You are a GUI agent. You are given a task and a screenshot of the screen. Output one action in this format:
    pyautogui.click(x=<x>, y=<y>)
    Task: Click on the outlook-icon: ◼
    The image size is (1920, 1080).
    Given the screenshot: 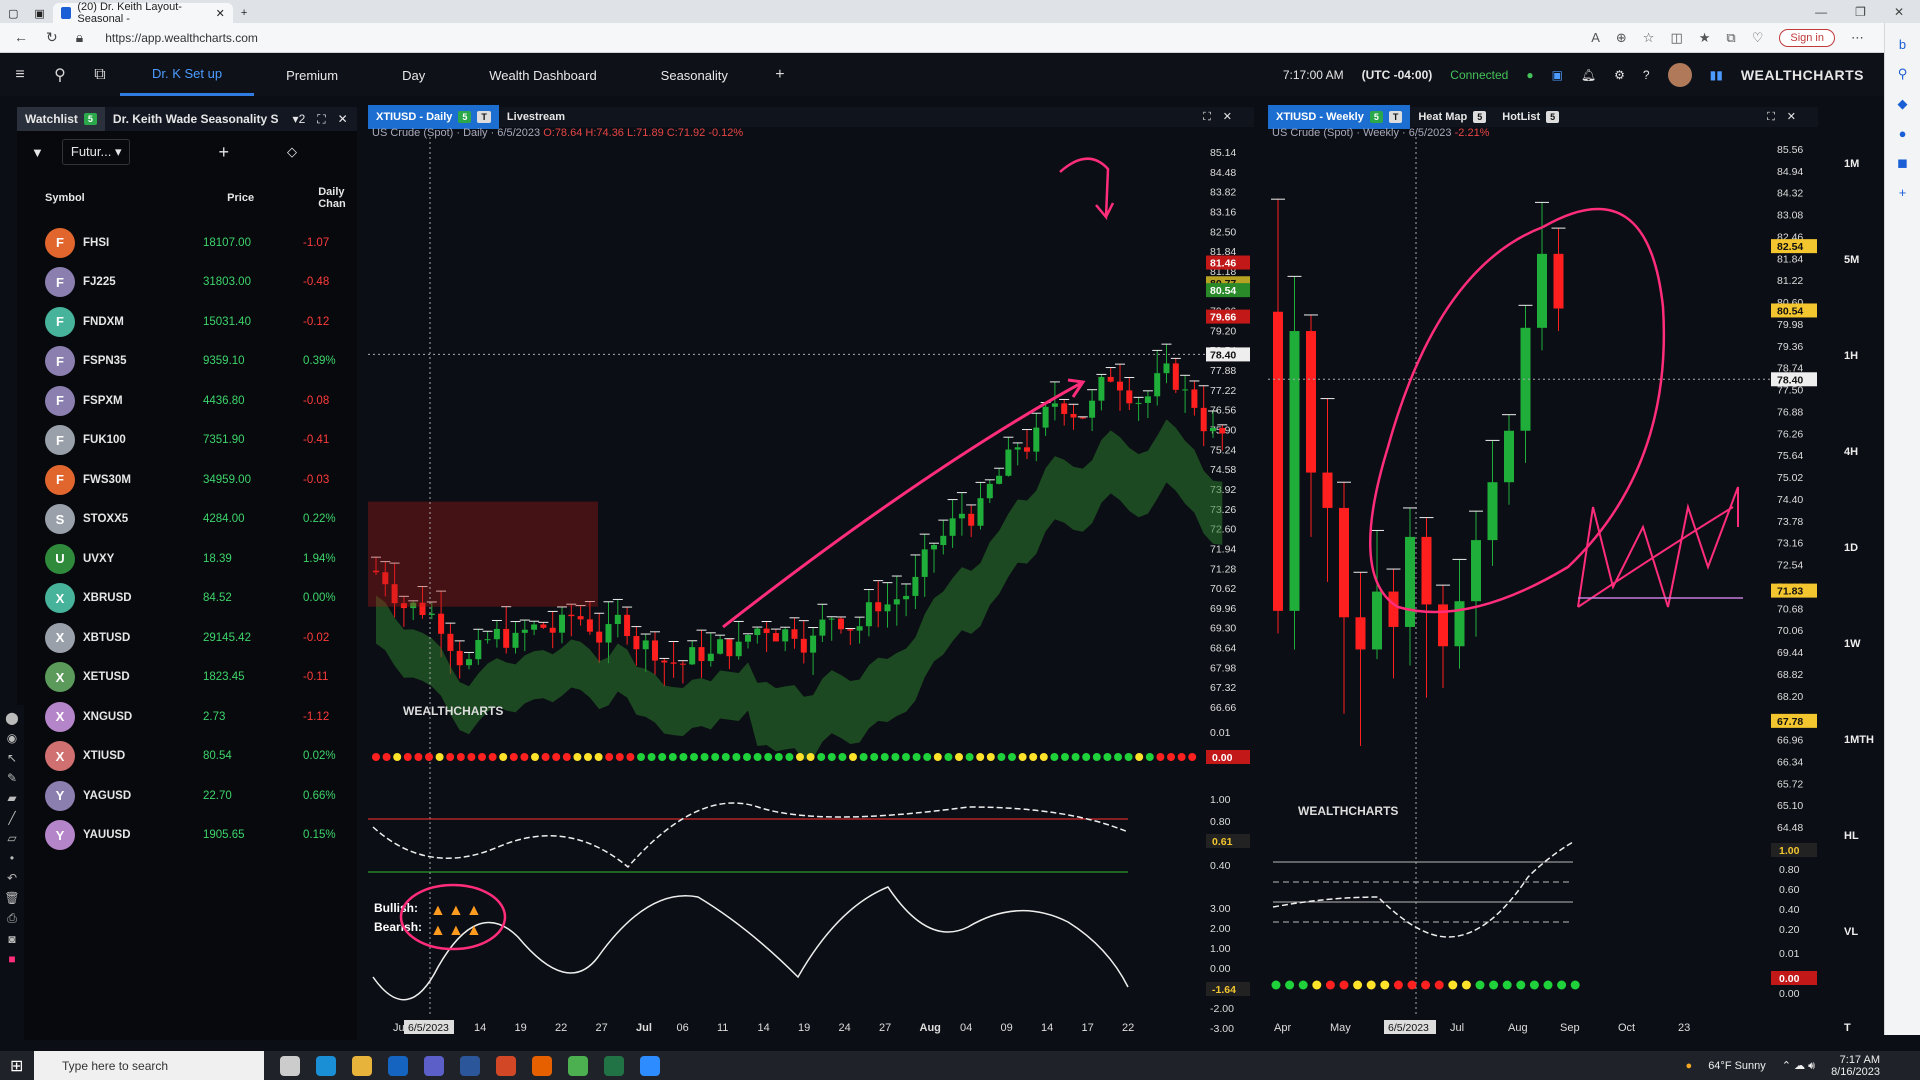 What is the action you would take?
    pyautogui.click(x=1902, y=163)
    